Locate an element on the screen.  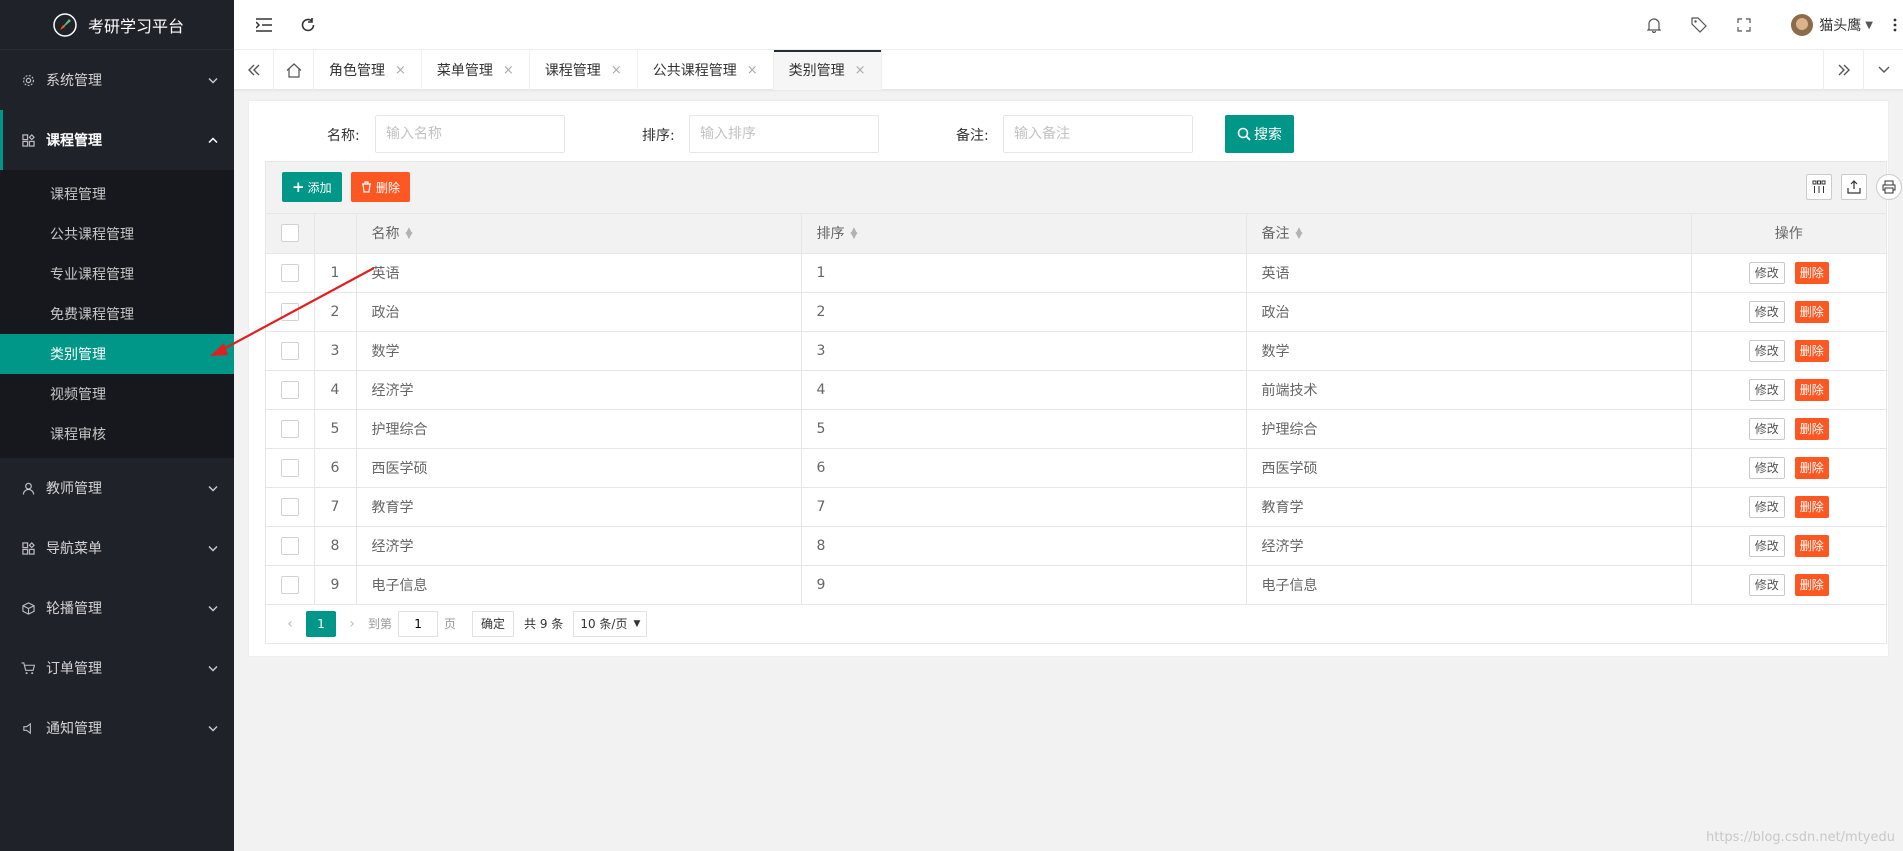
goto-confirm-button: 确定 is located at coordinates (493, 623).